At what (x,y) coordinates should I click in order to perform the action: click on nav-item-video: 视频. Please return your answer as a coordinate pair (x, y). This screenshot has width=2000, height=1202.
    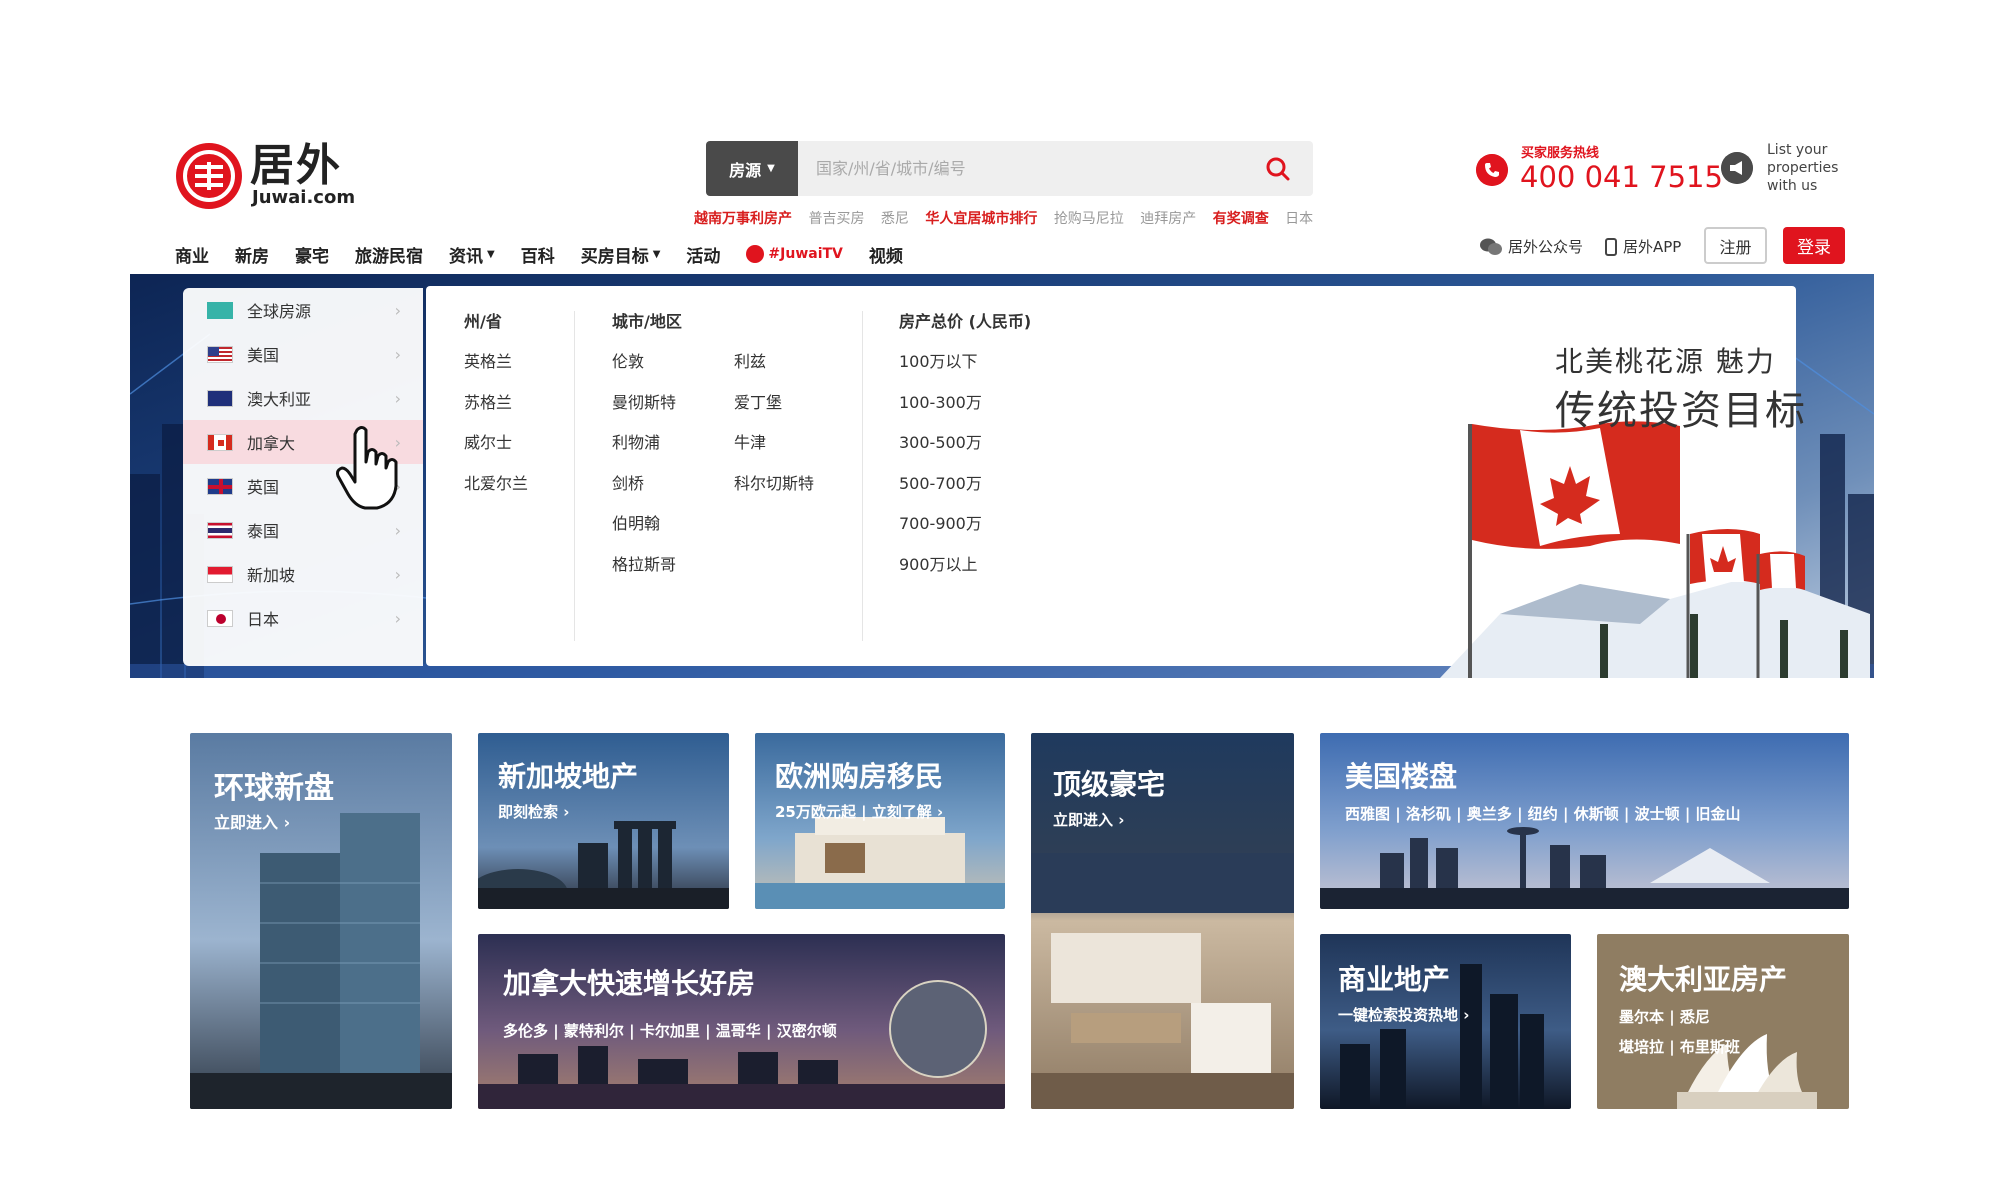
    Looking at the image, I should click on (886, 254).